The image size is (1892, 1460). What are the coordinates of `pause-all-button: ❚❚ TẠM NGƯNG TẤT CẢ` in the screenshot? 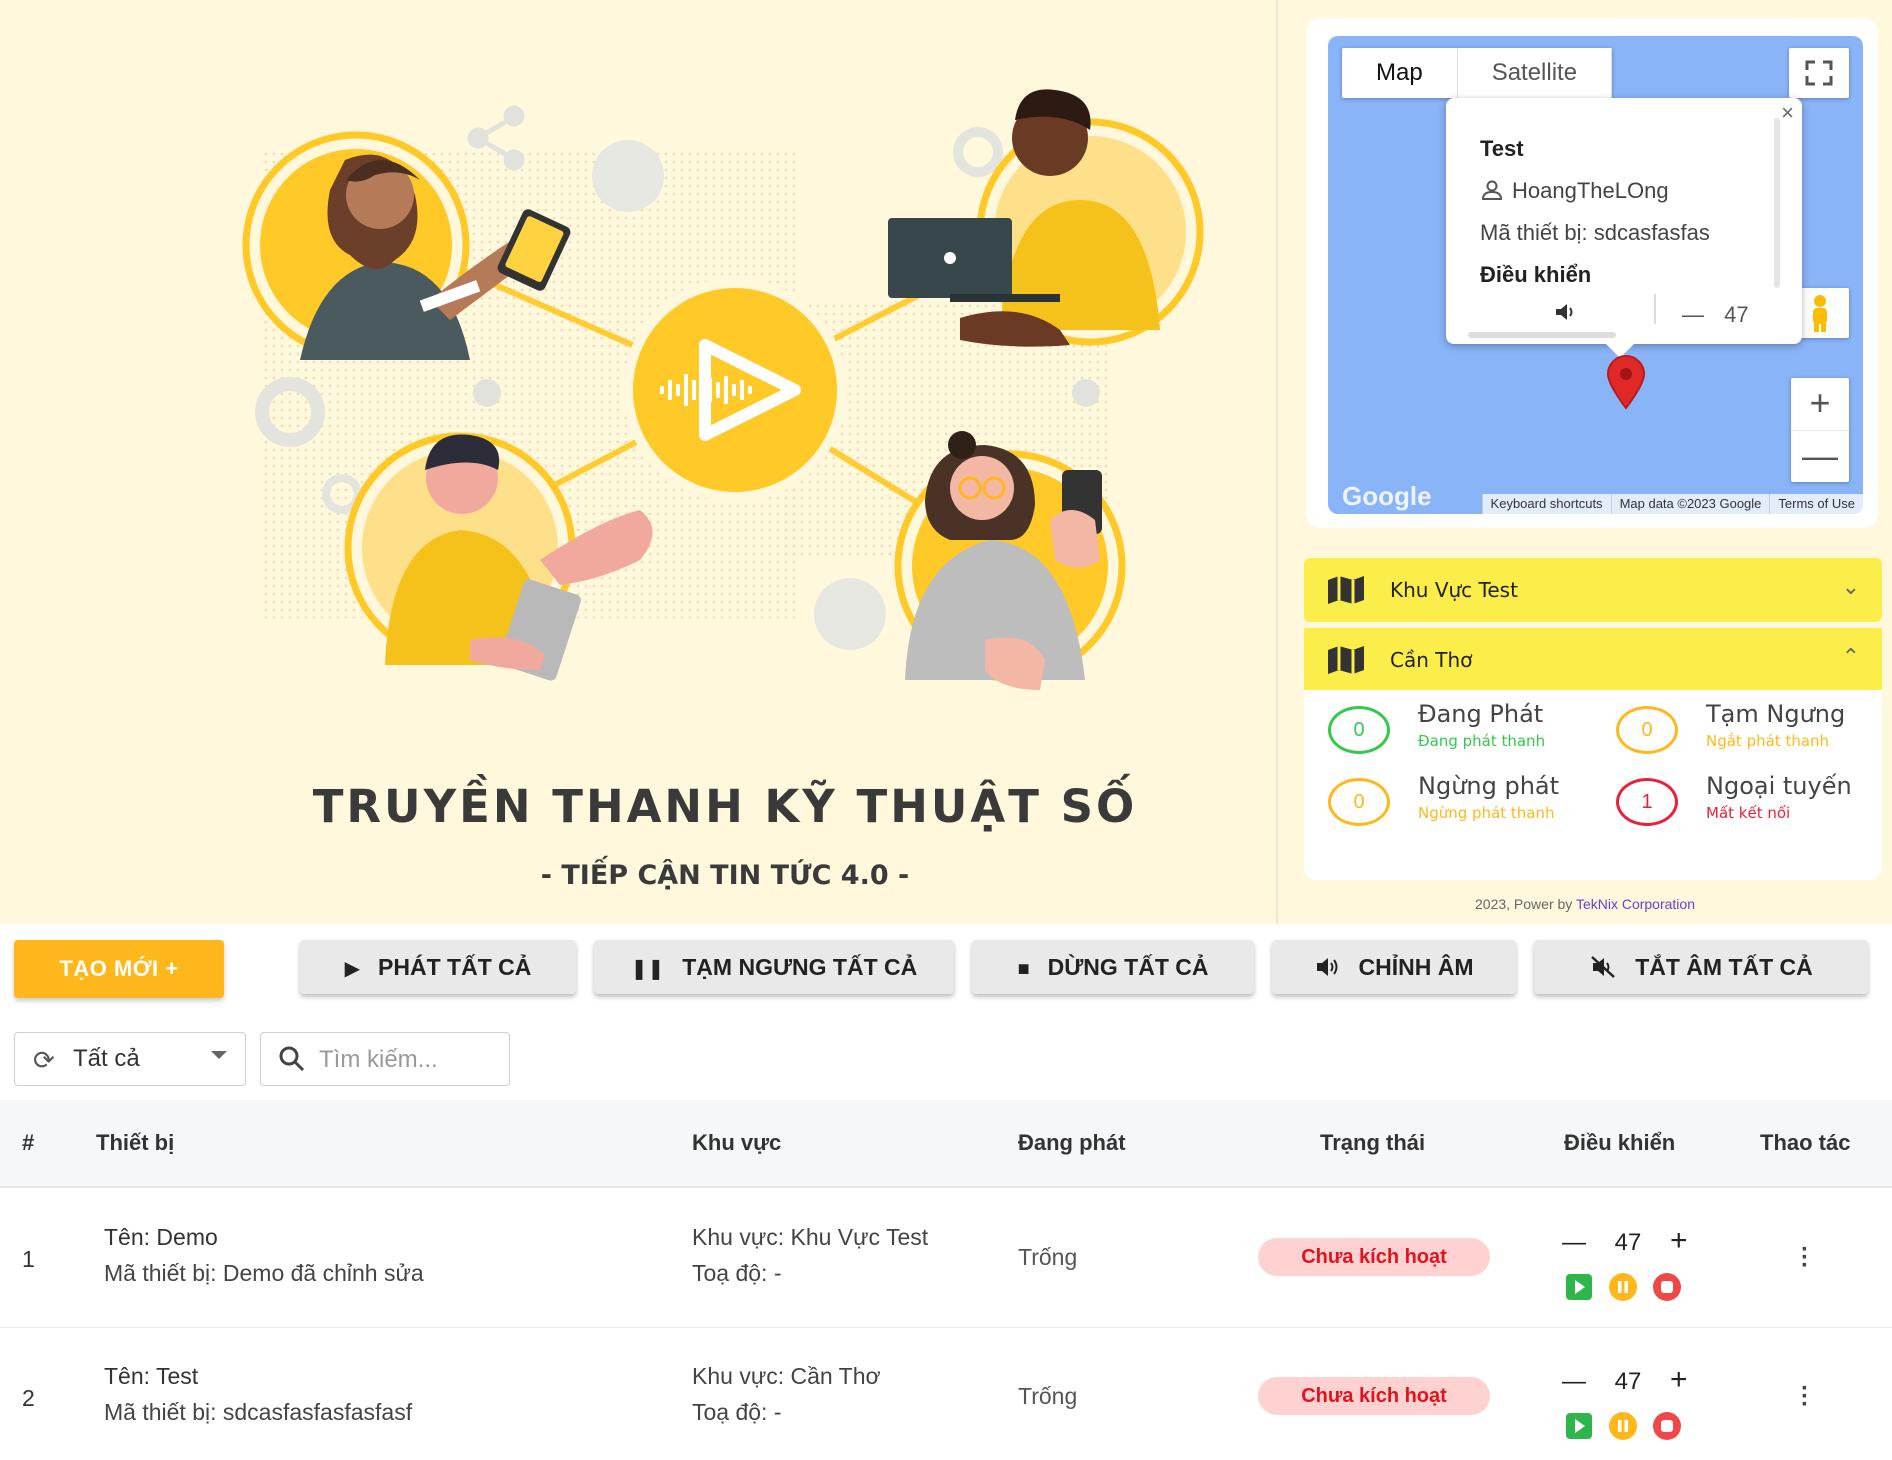 It's located at (774, 967).